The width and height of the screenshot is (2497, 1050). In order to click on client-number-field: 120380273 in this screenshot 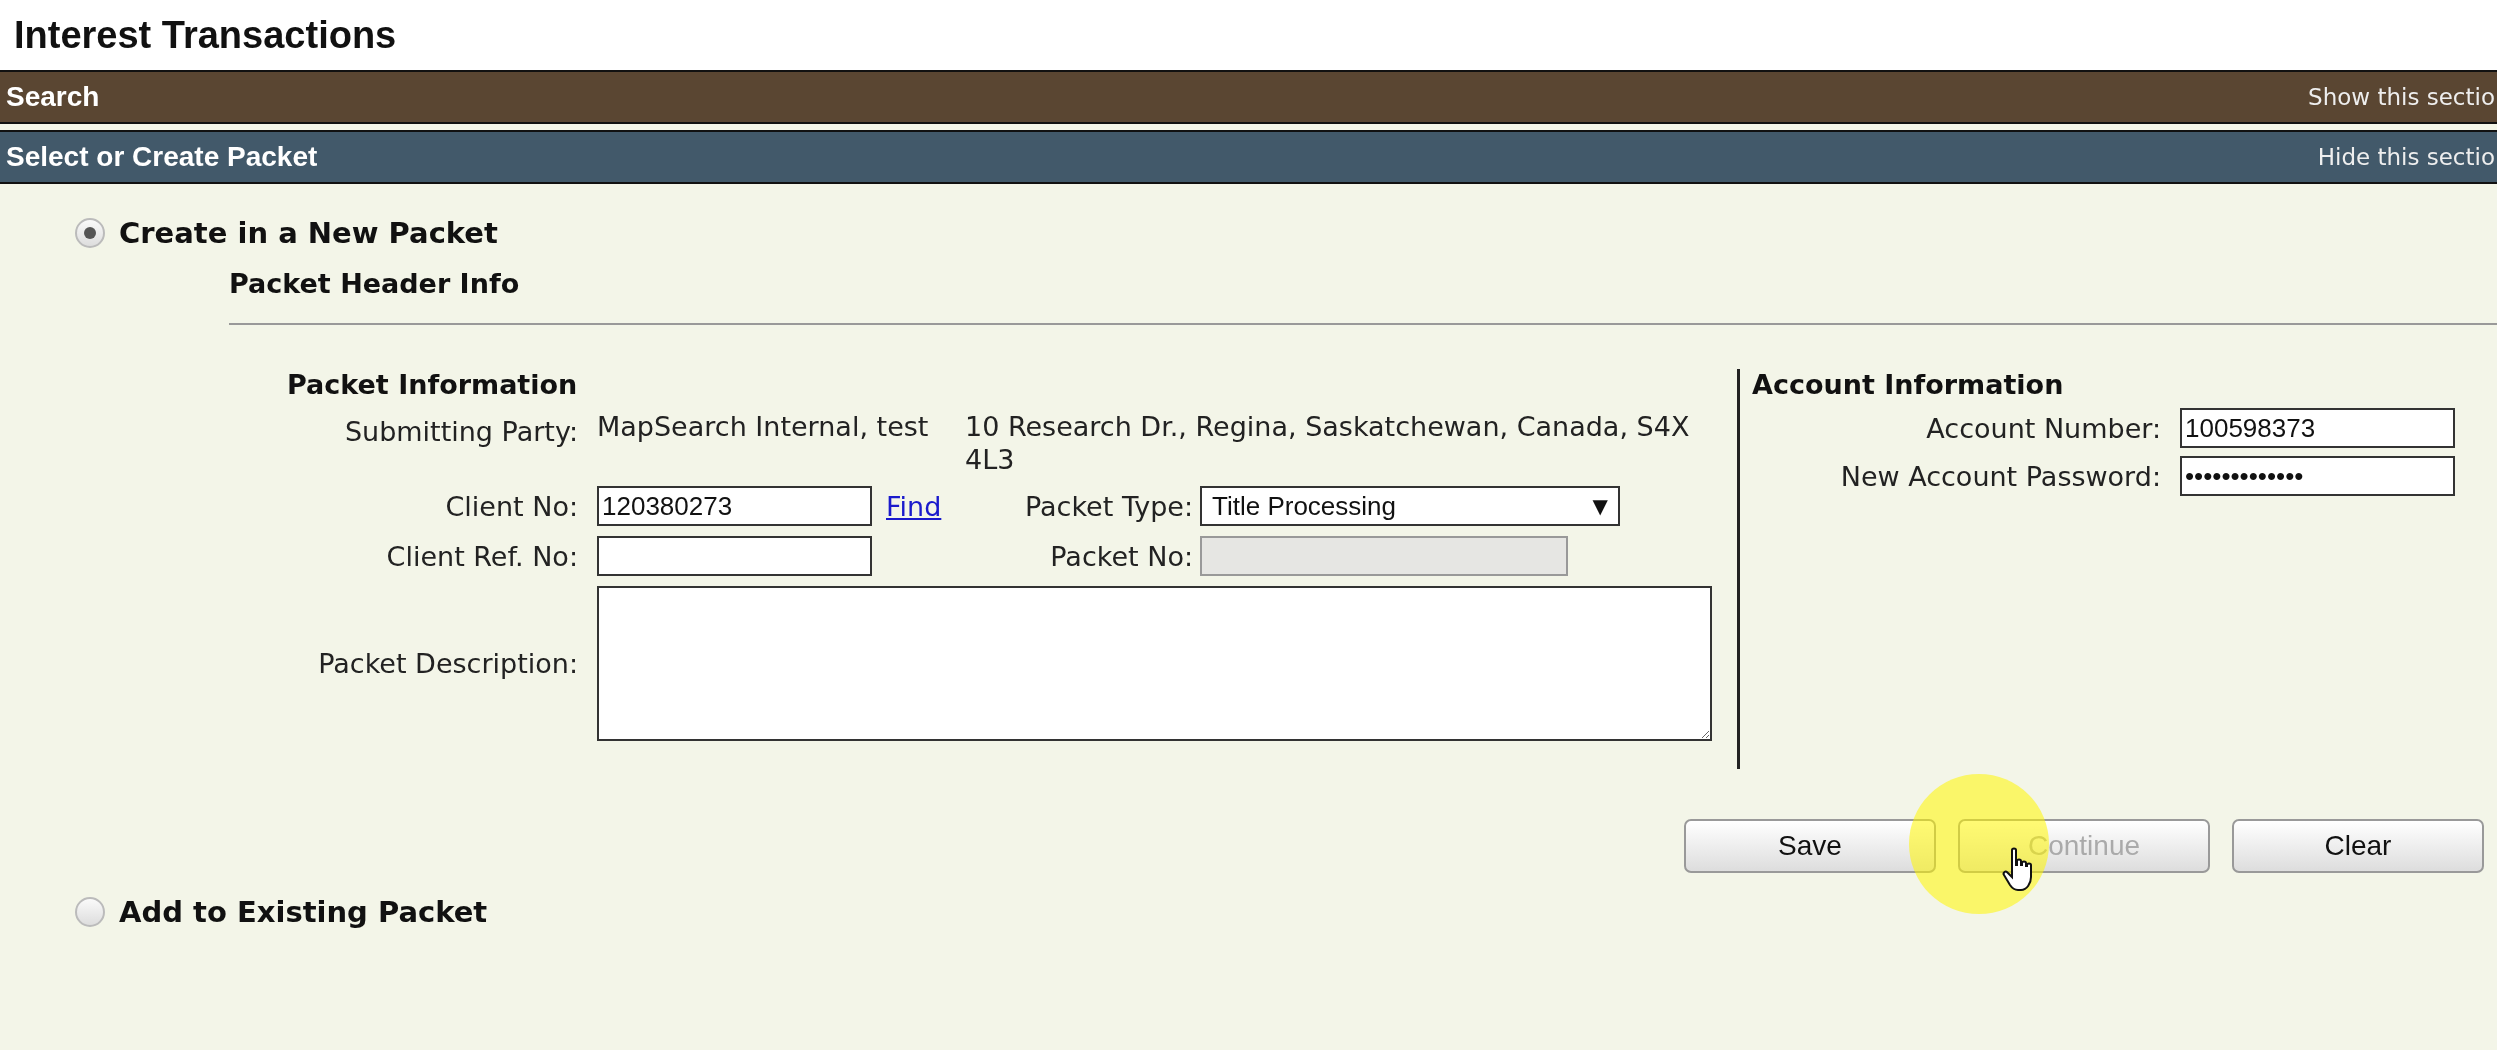, I will do `click(734, 506)`.